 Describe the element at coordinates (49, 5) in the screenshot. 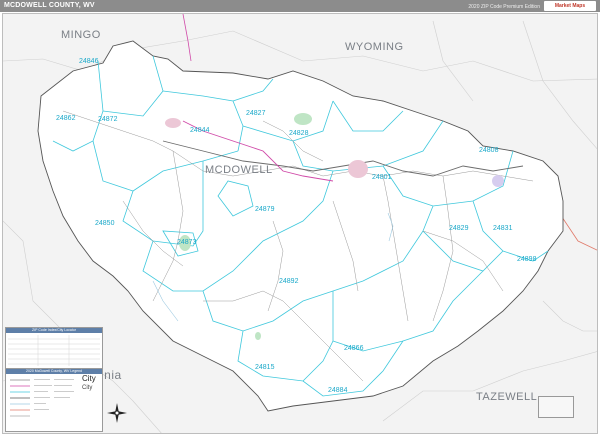

I see `map-title: MCDOWELL COUNTY, WV` at that location.